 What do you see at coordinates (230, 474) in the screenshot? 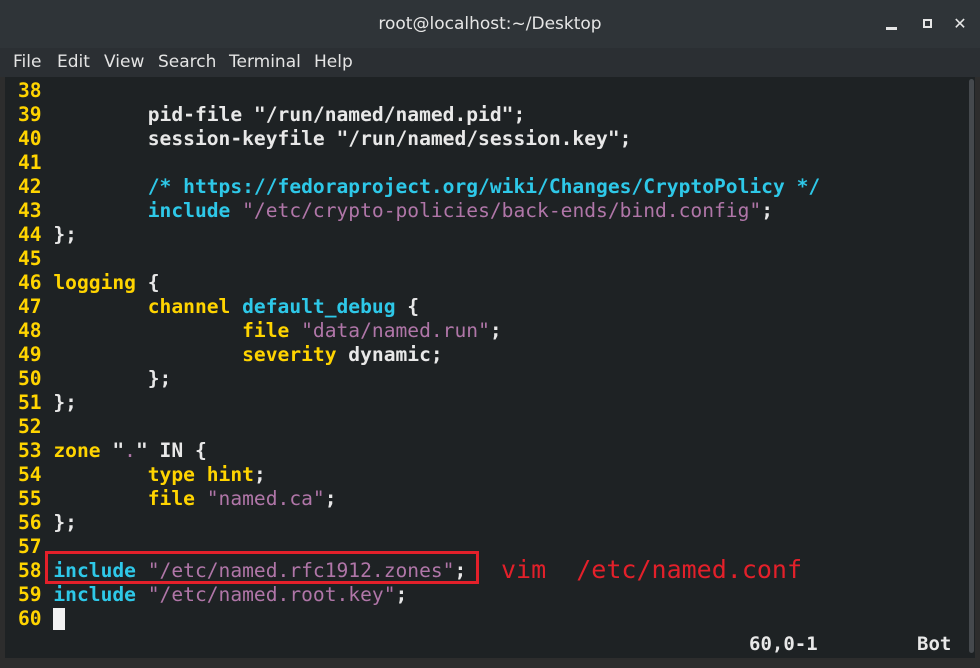
I see `code-token: hint` at bounding box center [230, 474].